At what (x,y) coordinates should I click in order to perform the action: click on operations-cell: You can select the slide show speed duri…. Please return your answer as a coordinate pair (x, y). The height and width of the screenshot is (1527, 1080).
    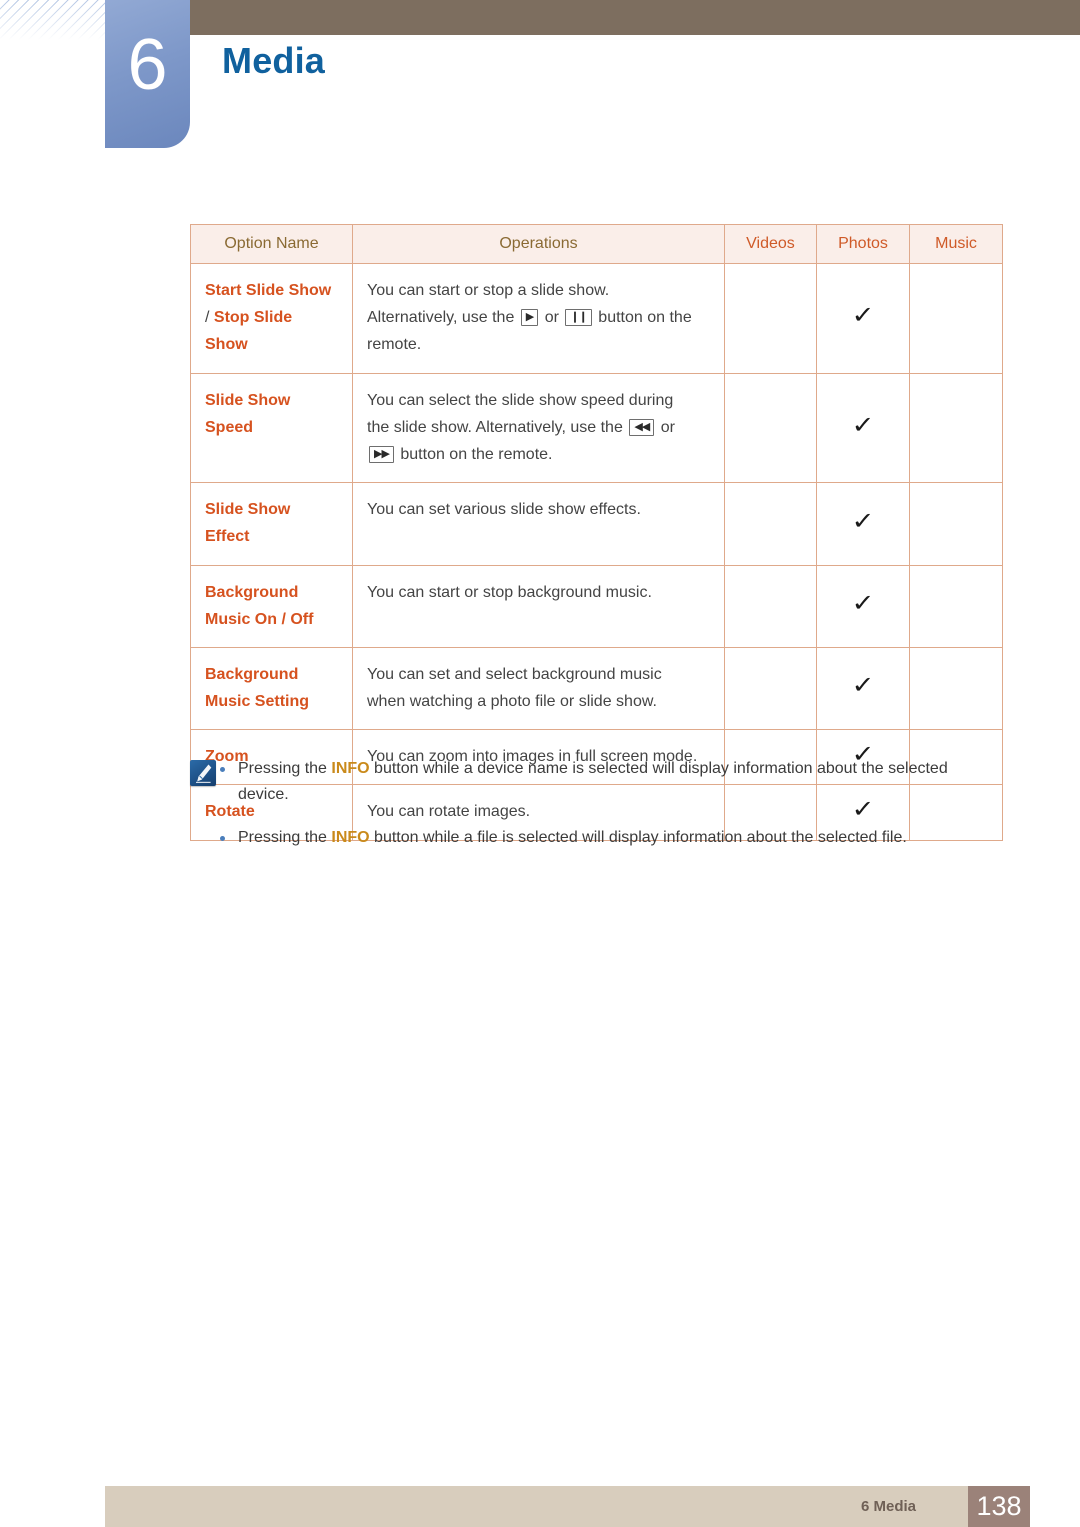
    Looking at the image, I should click on (538, 428).